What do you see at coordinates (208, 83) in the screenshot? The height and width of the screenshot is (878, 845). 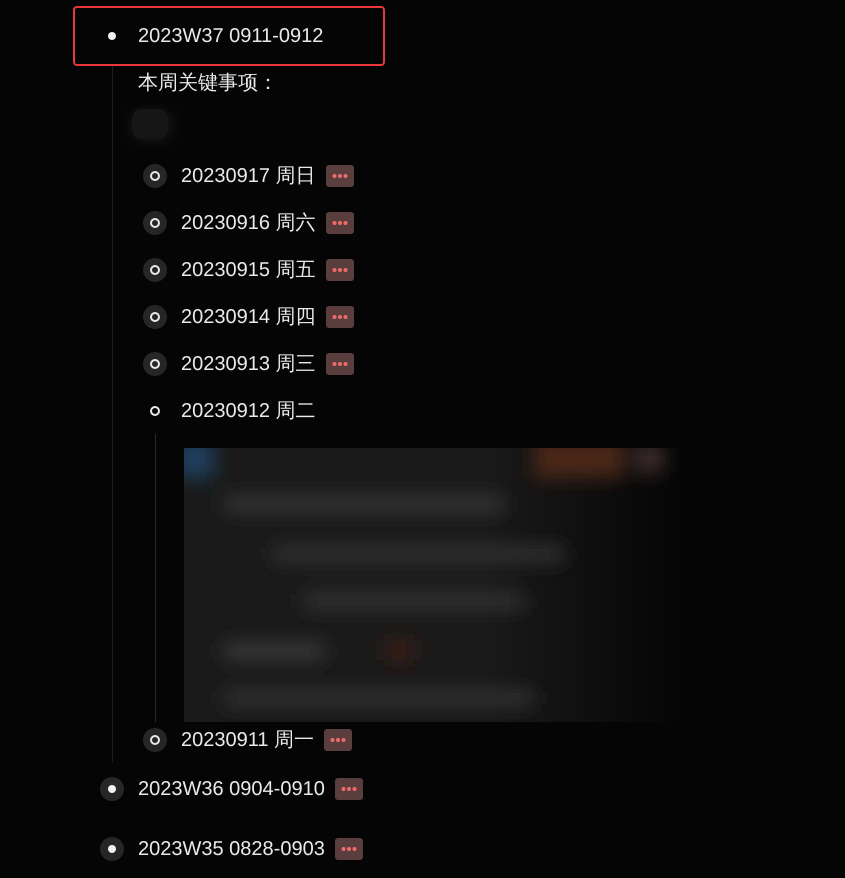 I see `block-note: 本周关键事项：` at bounding box center [208, 83].